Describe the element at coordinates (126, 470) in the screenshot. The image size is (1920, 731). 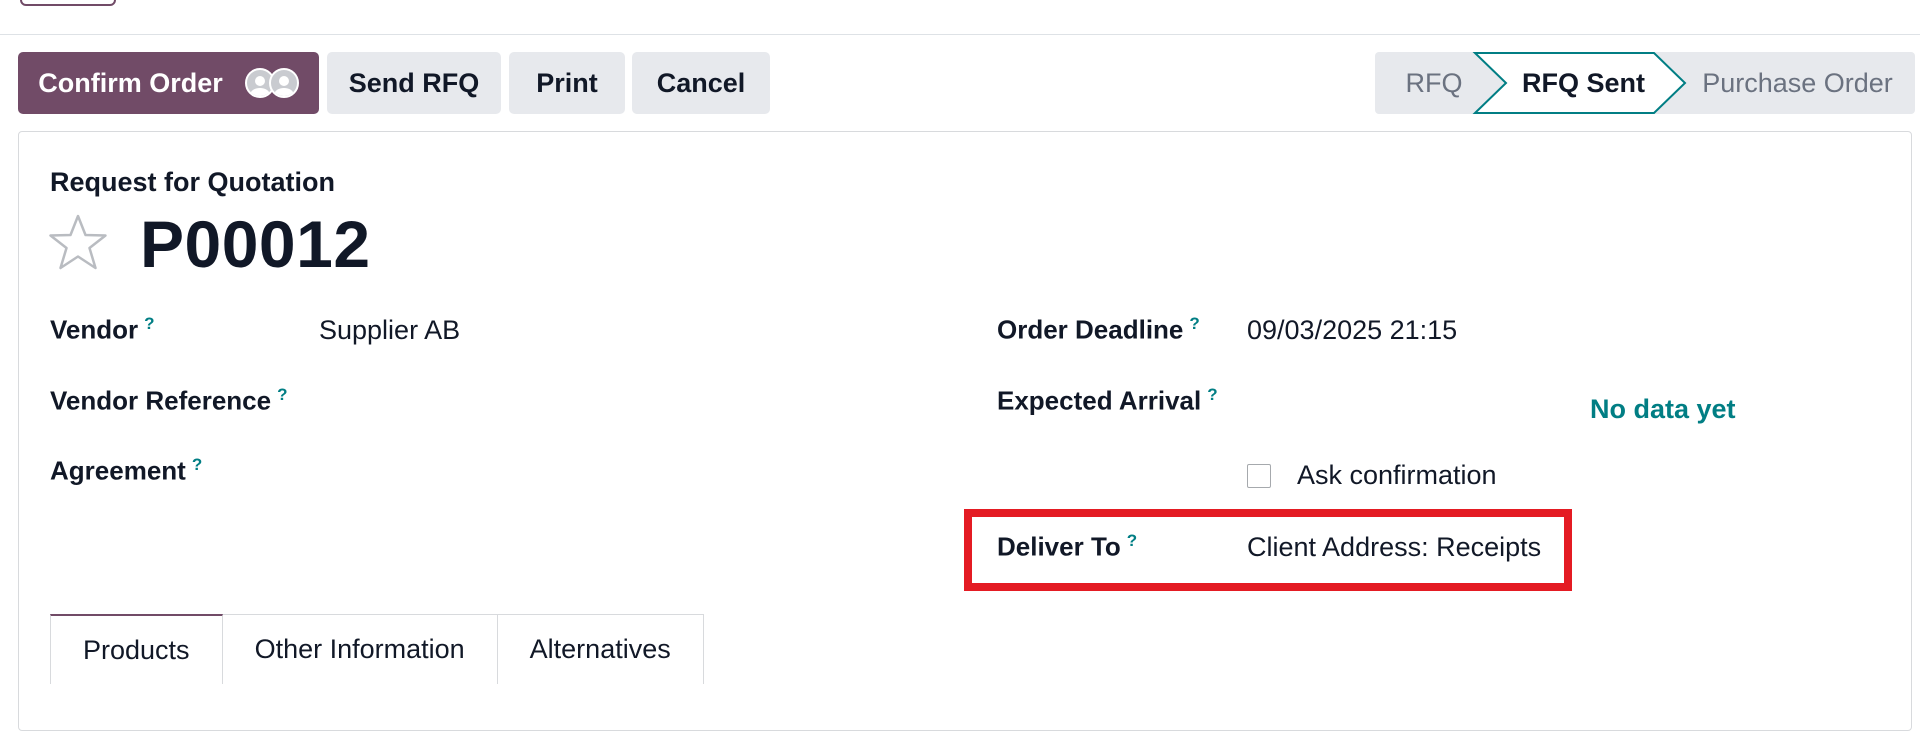
I see `agreement-label: Agreement?` at that location.